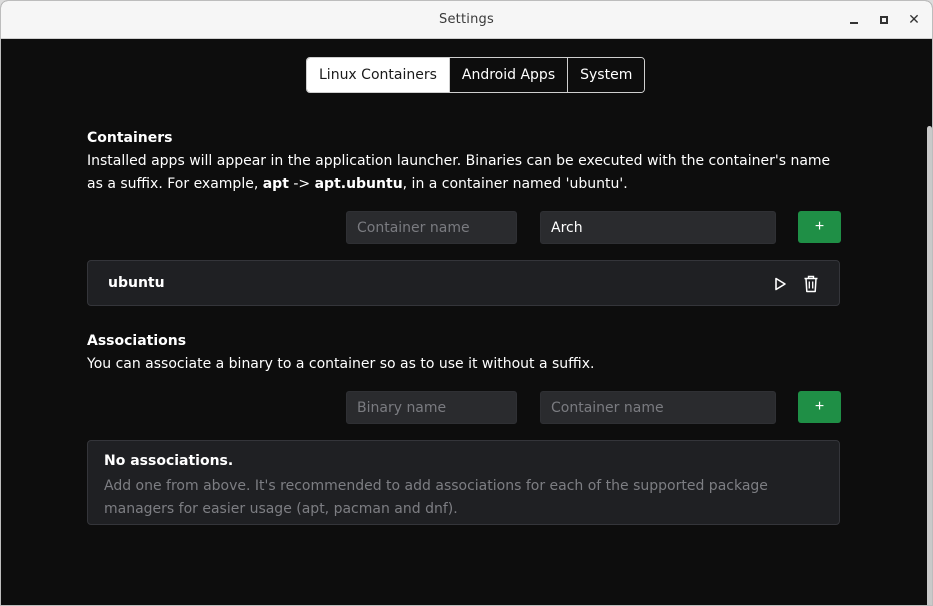 The width and height of the screenshot is (933, 606). I want to click on containers-desc-text-2: , in a container named 'ubuntu'., so click(515, 184).